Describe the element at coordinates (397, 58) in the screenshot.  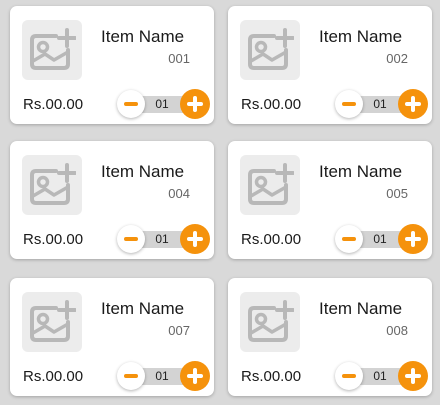
I see `item-code: 002` at that location.